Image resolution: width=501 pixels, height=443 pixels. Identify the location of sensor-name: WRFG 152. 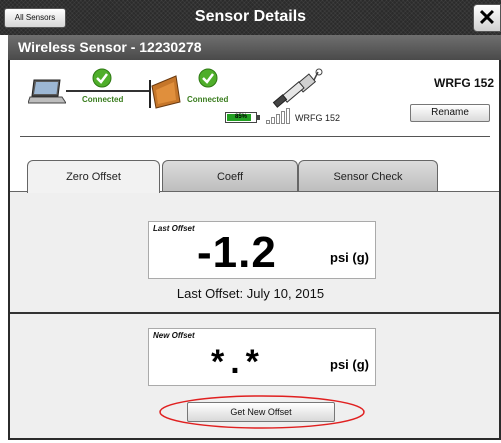
(464, 83).